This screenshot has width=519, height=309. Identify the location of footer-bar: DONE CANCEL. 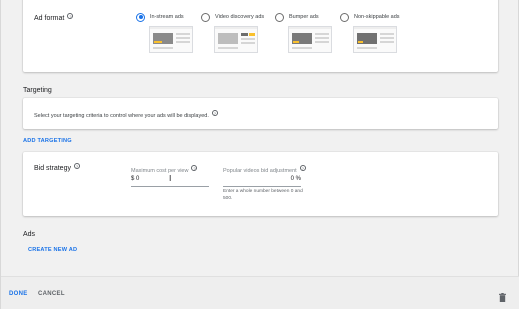
(260, 292).